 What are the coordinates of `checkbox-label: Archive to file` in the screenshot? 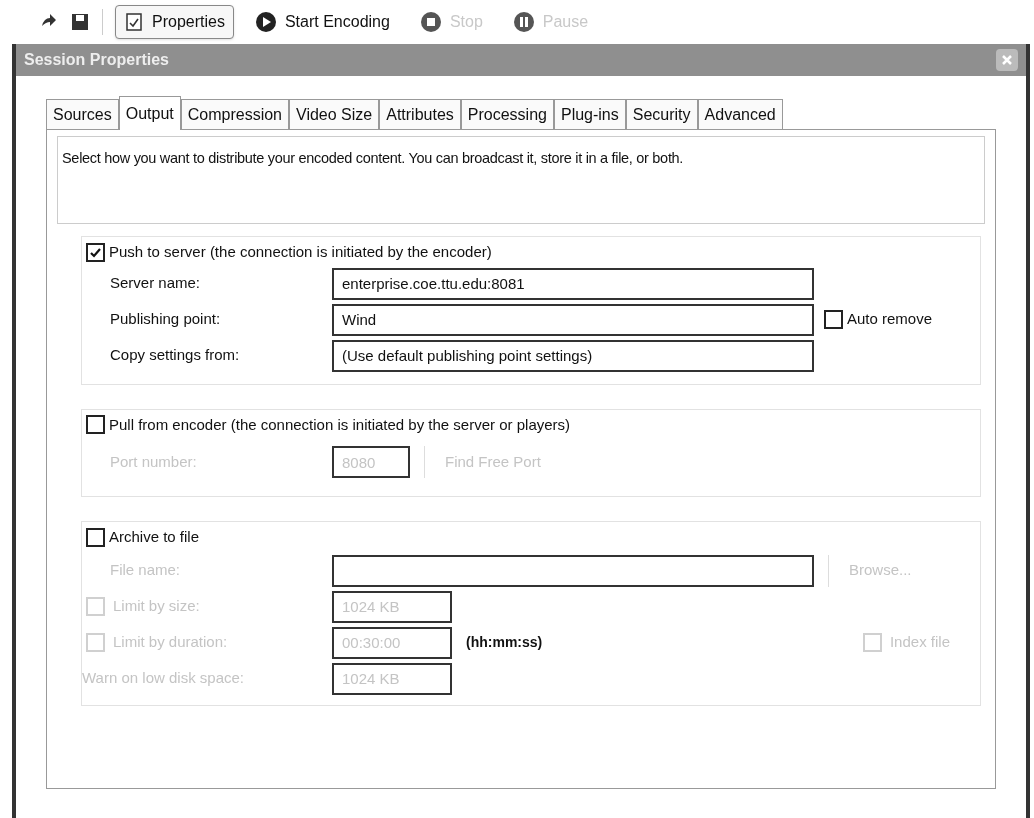 It's located at (154, 537).